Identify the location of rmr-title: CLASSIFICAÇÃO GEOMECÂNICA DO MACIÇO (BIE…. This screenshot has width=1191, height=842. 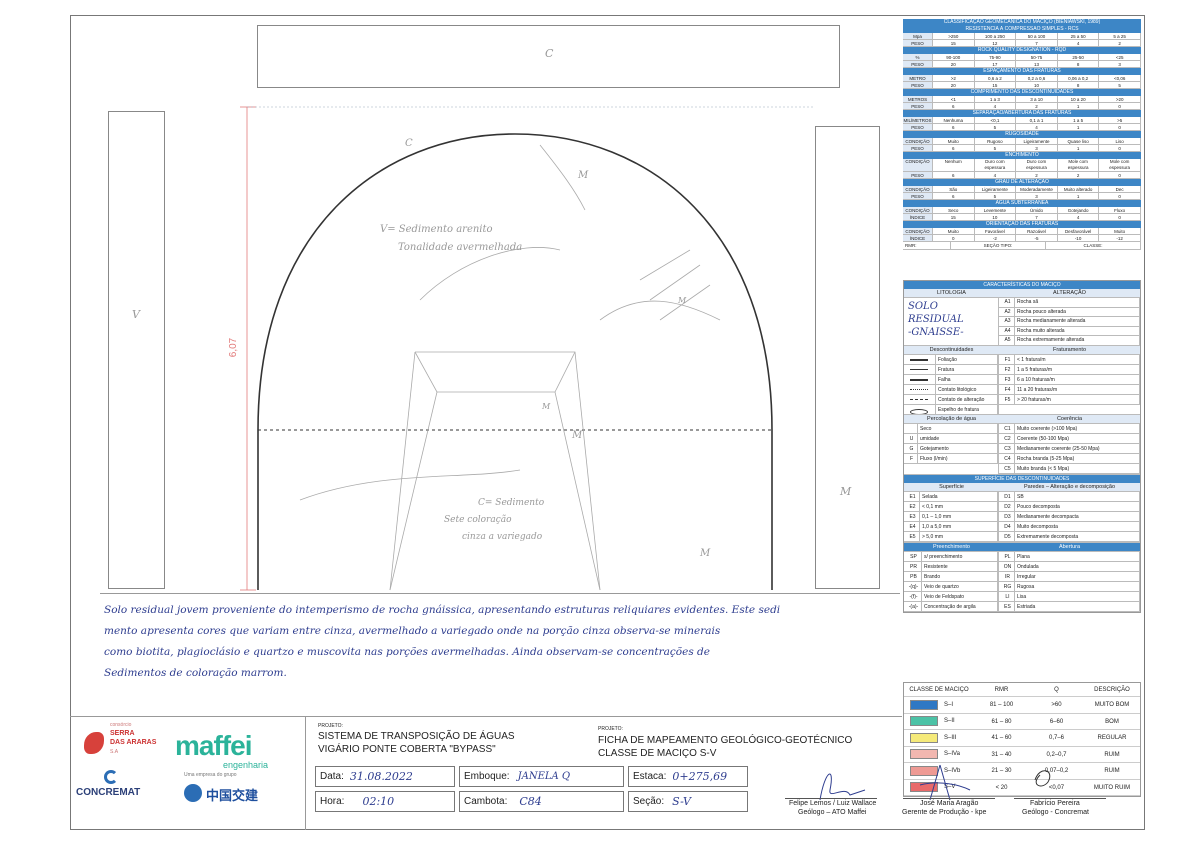
(1022, 22).